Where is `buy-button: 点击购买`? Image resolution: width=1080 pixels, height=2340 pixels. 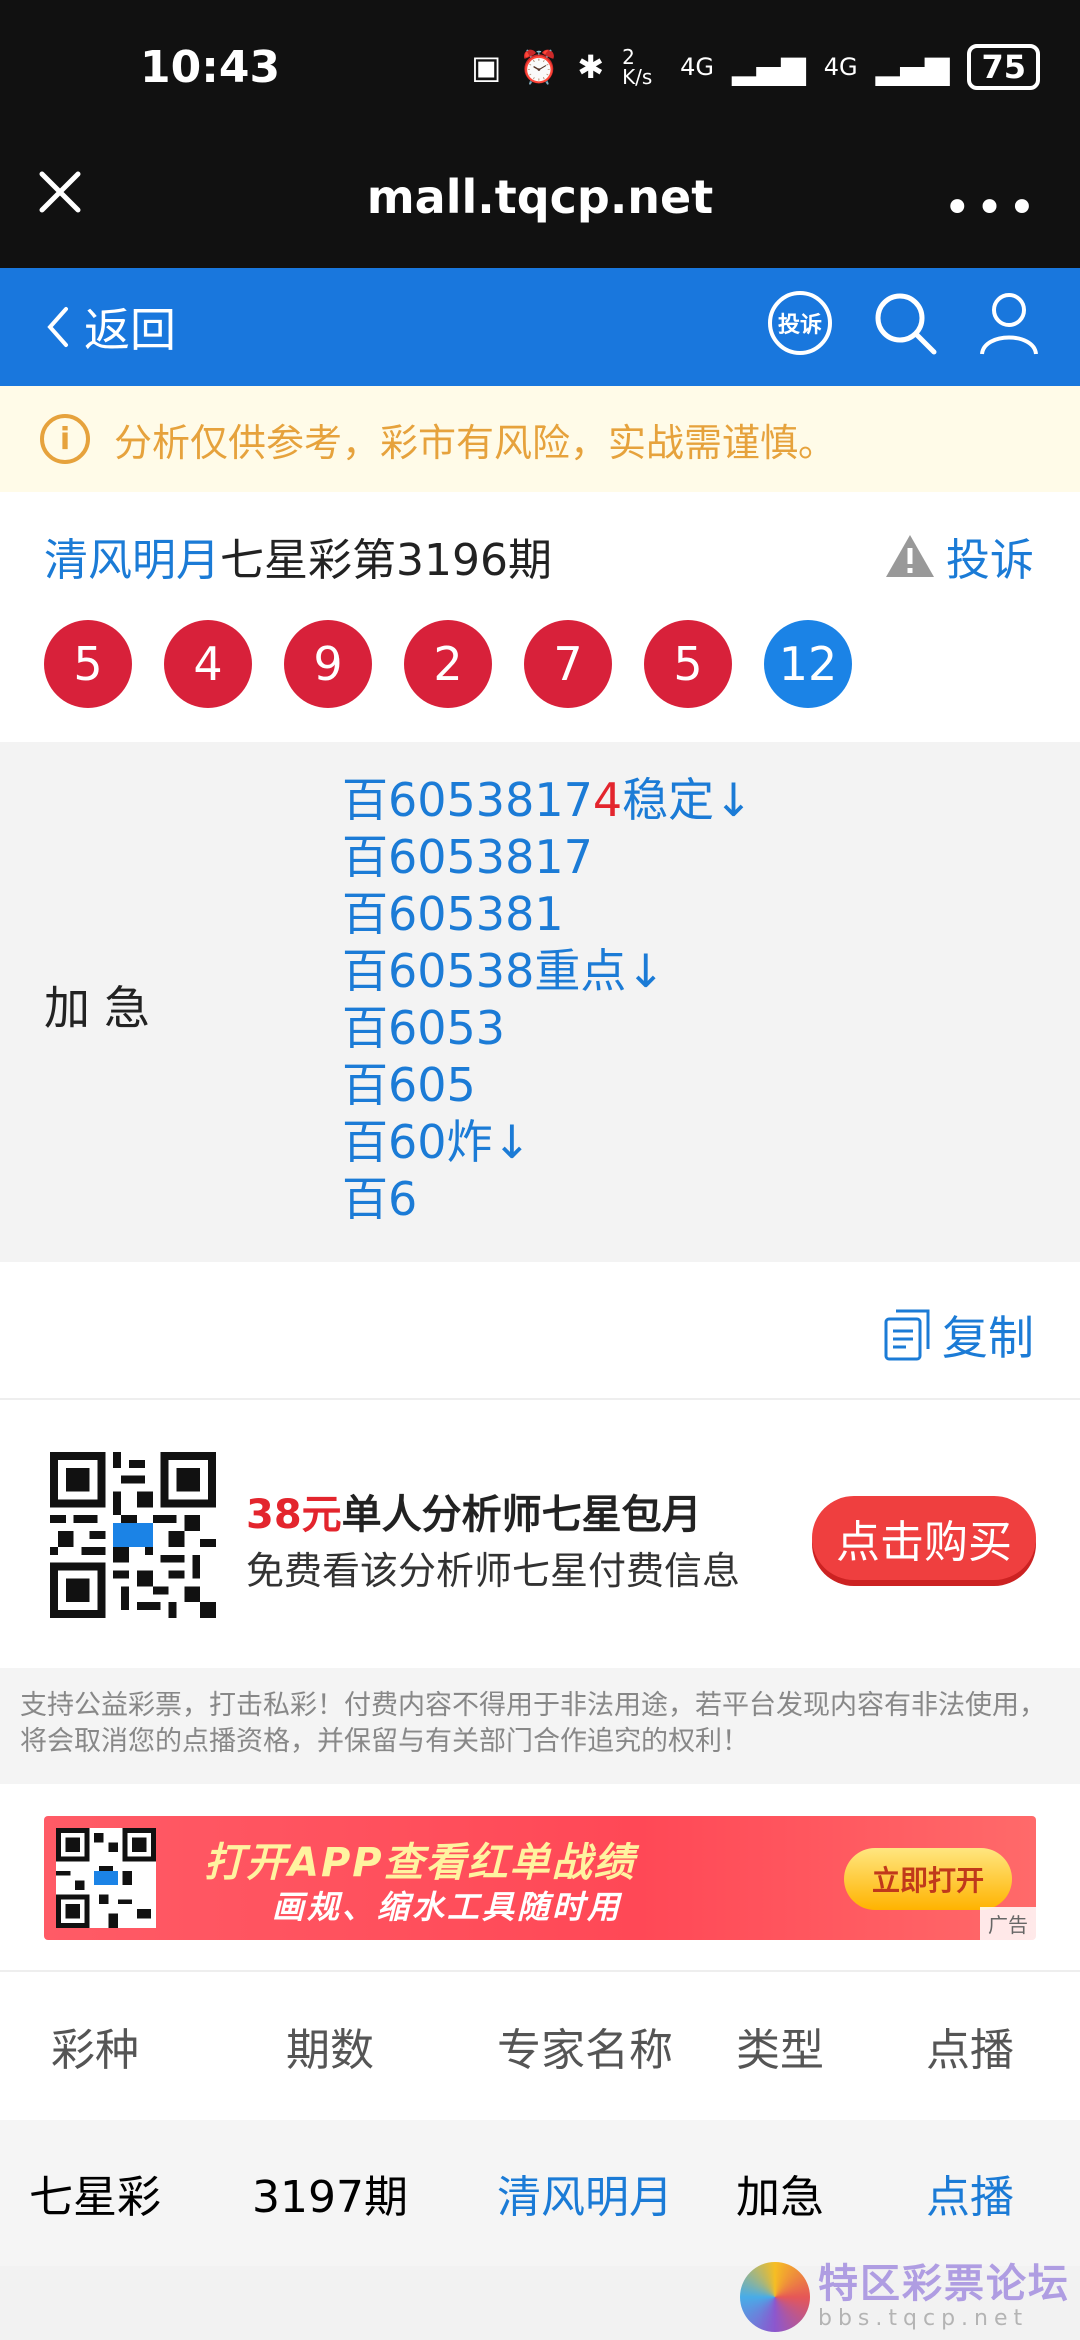
buy-button: 点击购买 is located at coordinates (924, 1538).